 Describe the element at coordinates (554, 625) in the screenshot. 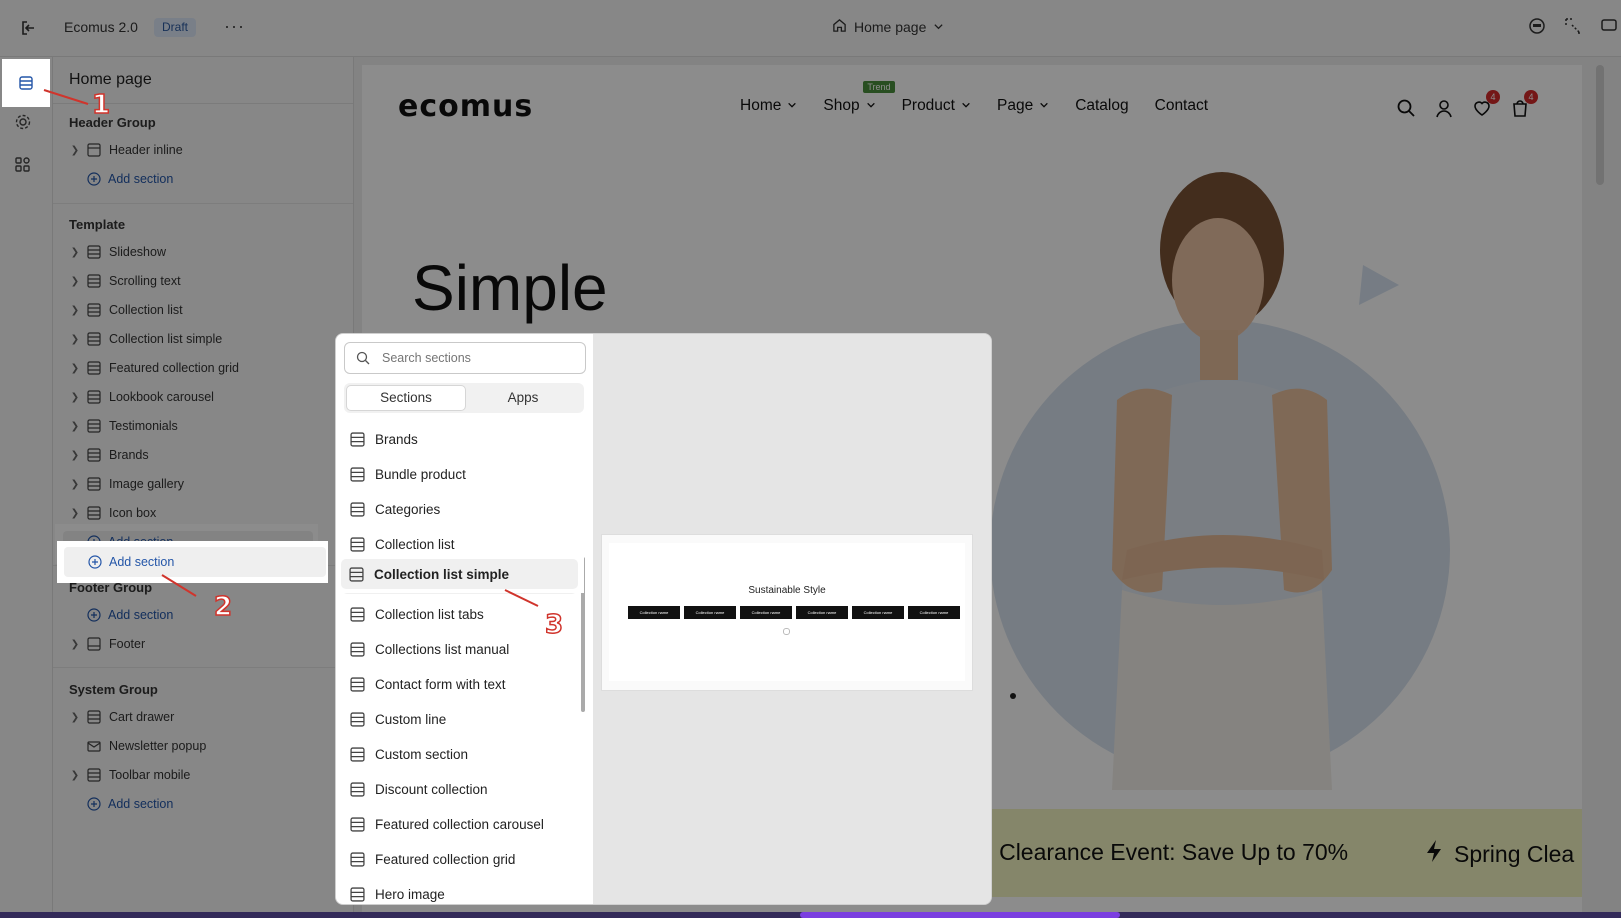

I see `annotation-3: 3` at that location.